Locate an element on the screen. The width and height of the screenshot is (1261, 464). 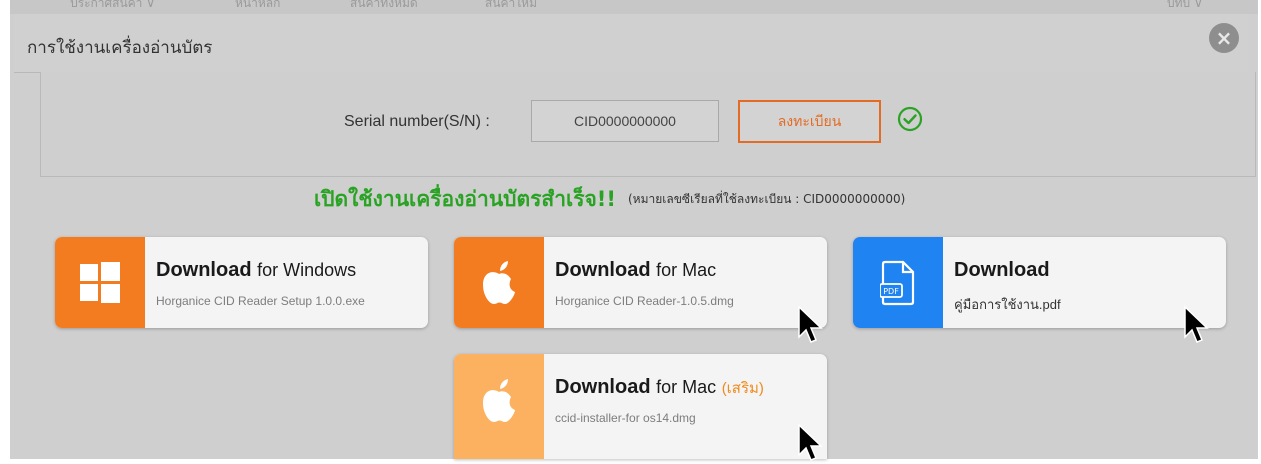
download-manual-card: PDF Download คู่มือการใช้งาน.pdf is located at coordinates (1039, 282).